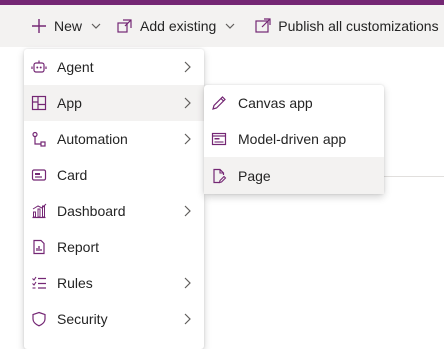 This screenshot has height=349, width=444. I want to click on add-existing-icon, so click(124, 26).